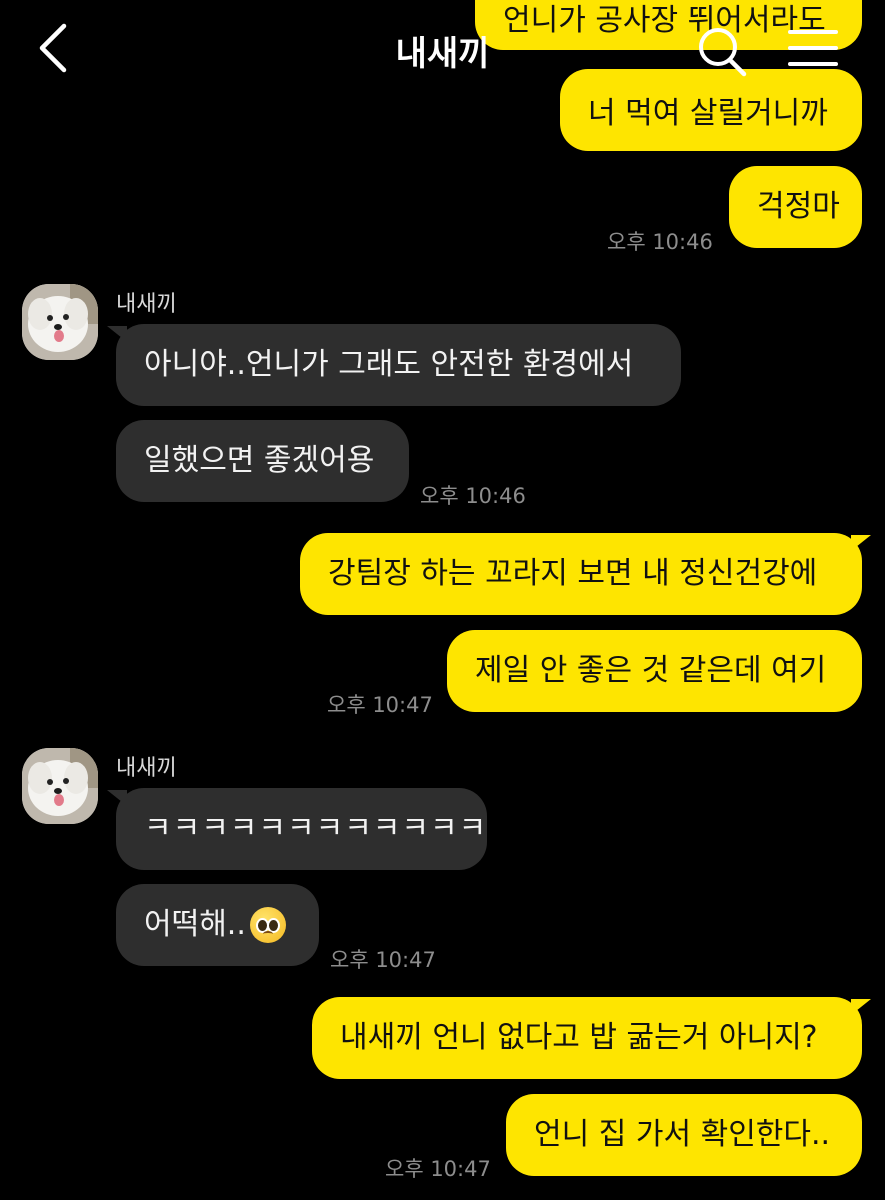 This screenshot has height=1200, width=885. I want to click on their-message-bubble: 아니야..언니가 그래도 안전한 환경에서, so click(394, 365).